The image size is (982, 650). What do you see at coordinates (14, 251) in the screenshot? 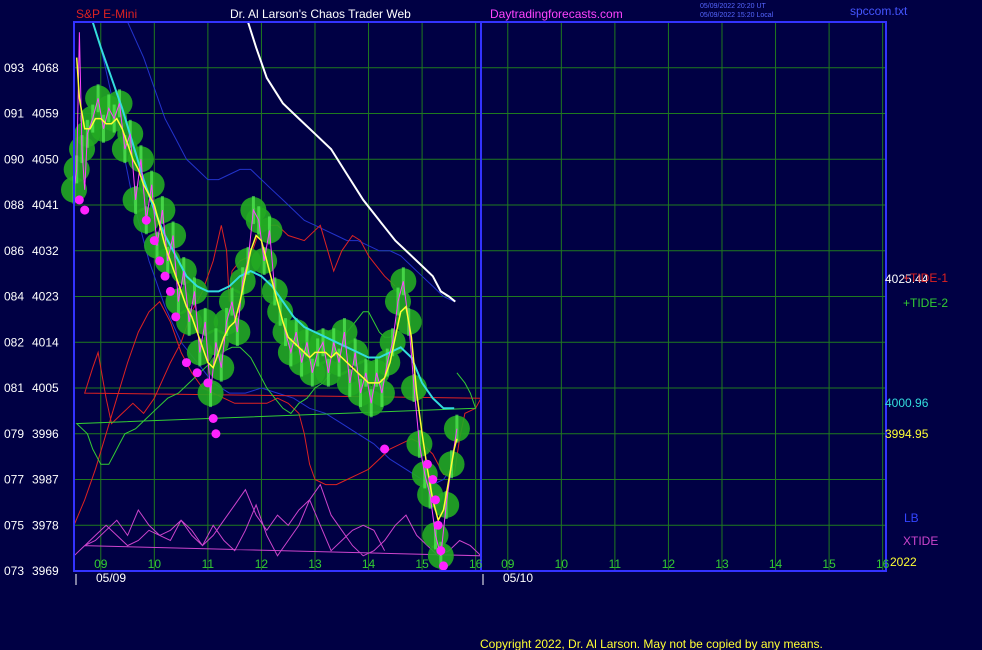
I see `y-tick-left: 086` at bounding box center [14, 251].